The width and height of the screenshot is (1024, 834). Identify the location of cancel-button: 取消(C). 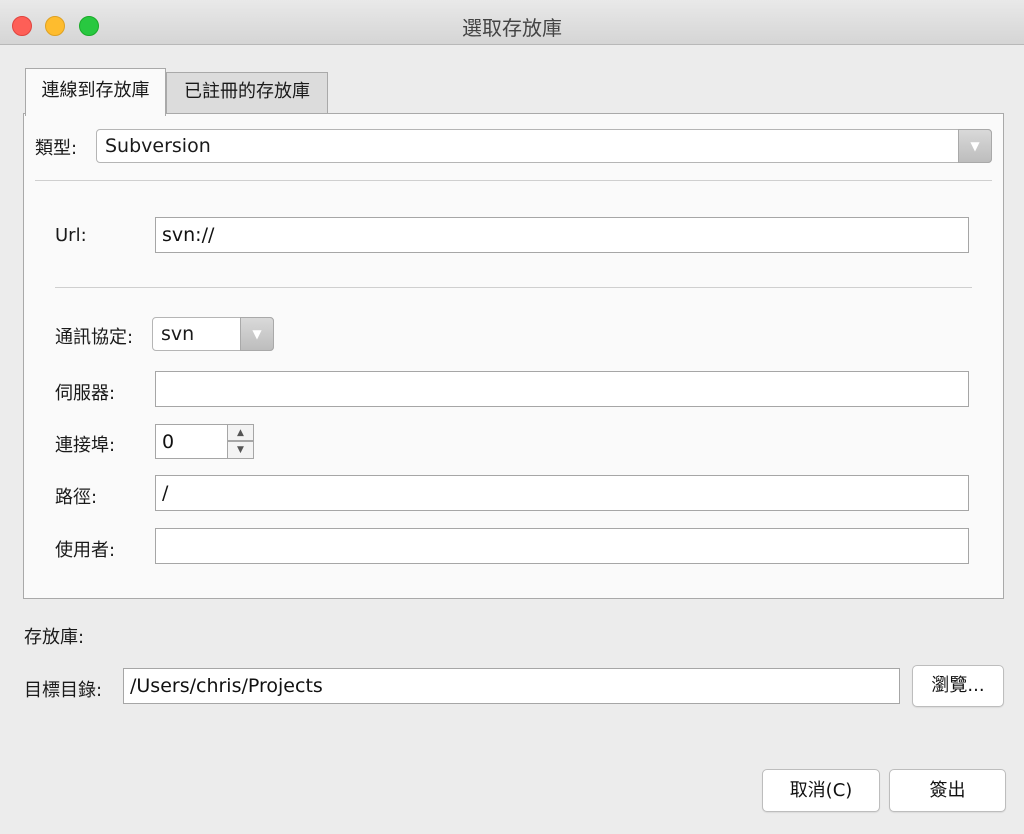
(821, 790).